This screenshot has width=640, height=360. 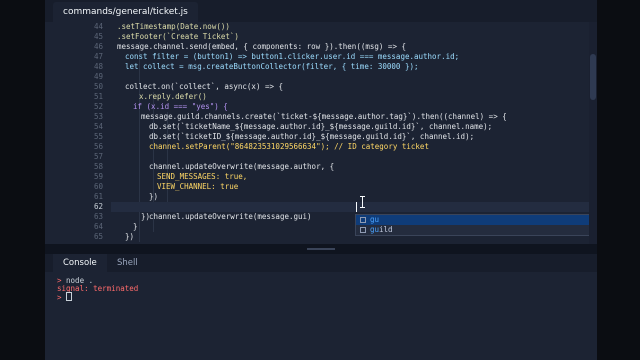 I want to click on console-input-line: >, so click(x=65, y=297).